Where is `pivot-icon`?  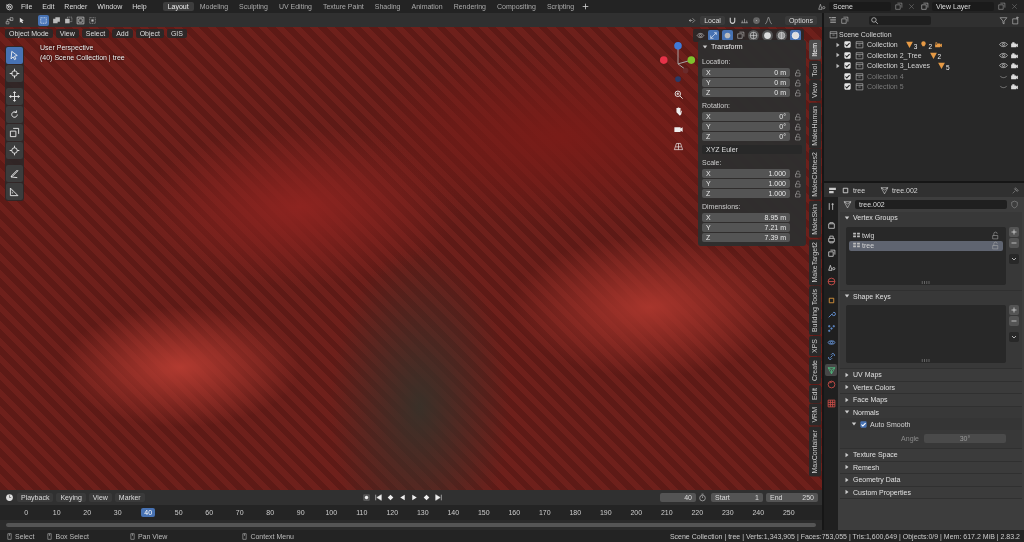 pivot-icon is located at coordinates (693, 20).